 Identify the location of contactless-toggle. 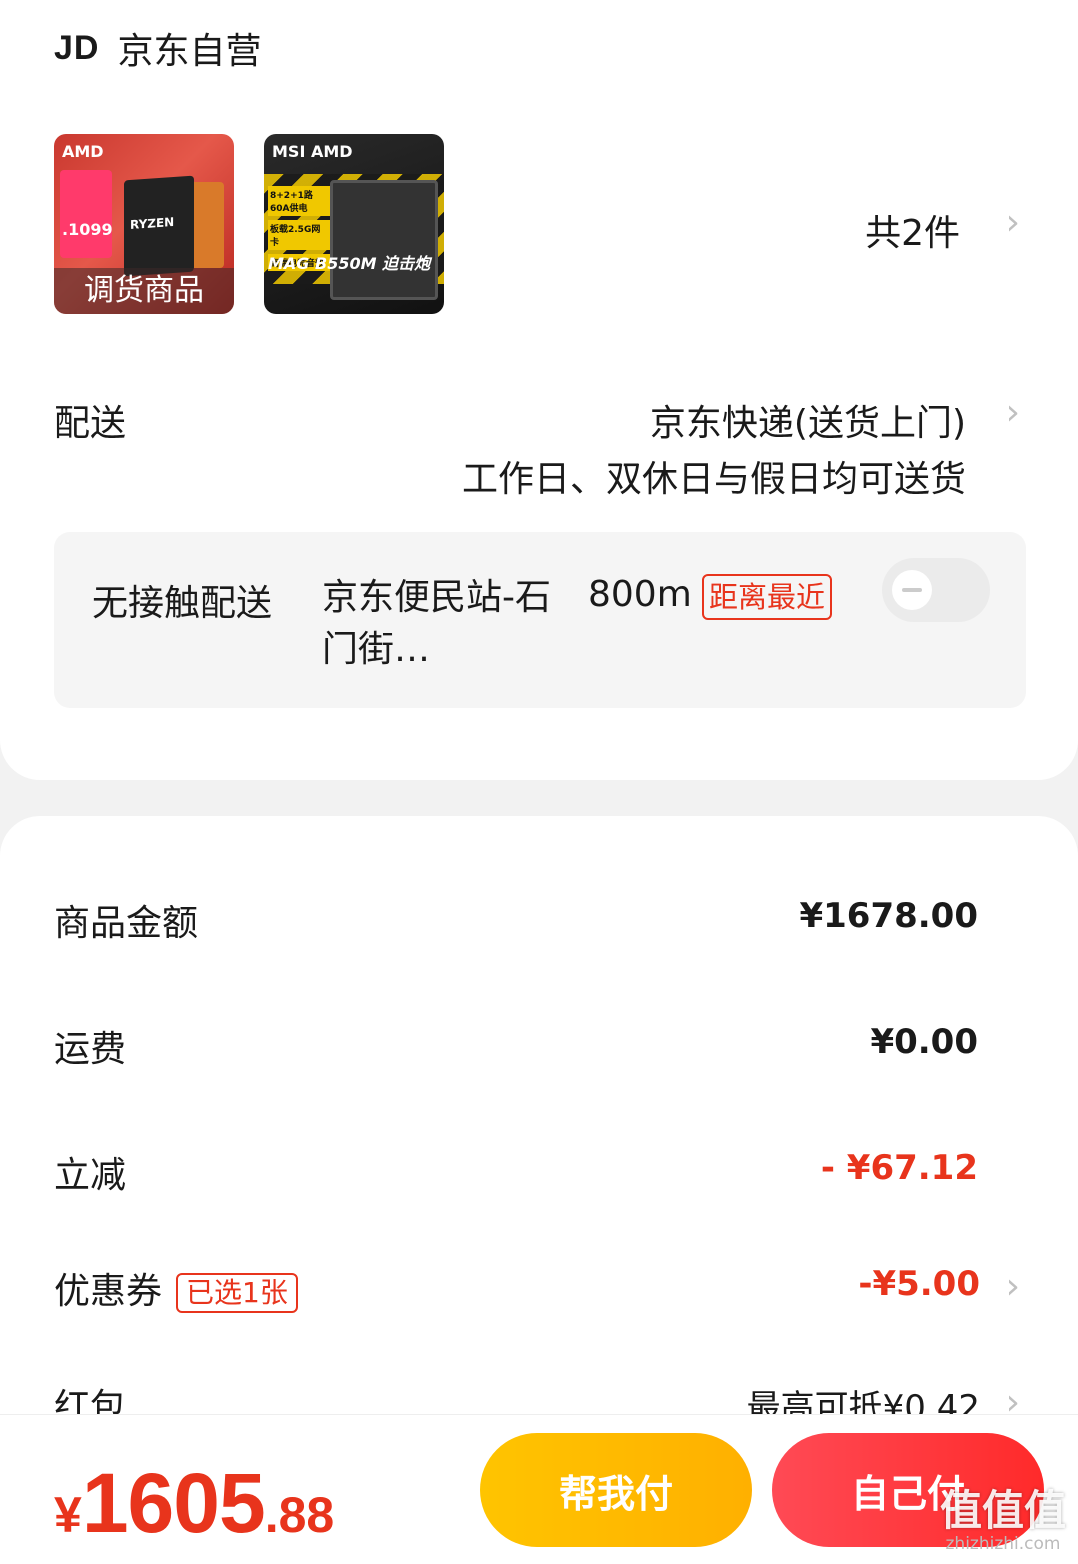
(936, 590).